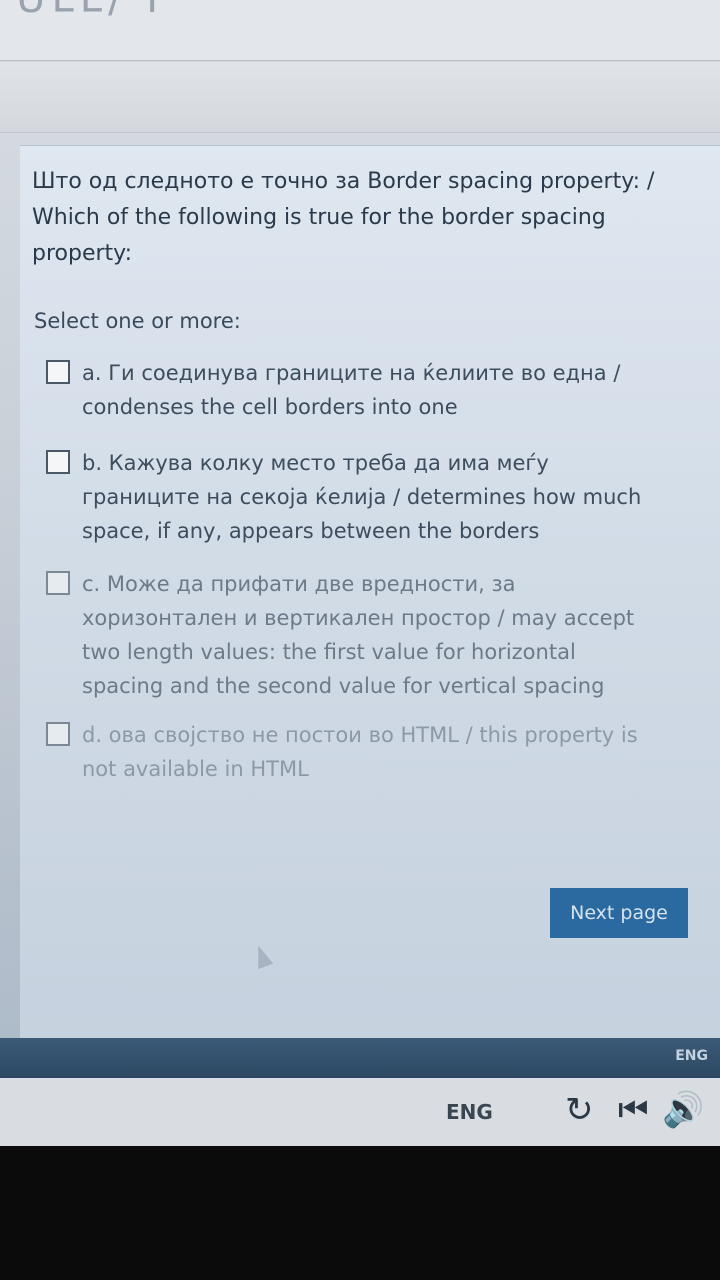  I want to click on speaker-icon: 🔊, so click(683, 1110).